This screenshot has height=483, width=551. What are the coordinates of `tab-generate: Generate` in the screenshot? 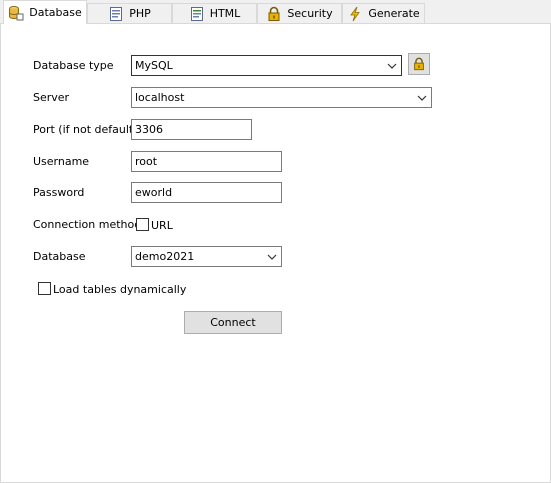 It's located at (383, 13).